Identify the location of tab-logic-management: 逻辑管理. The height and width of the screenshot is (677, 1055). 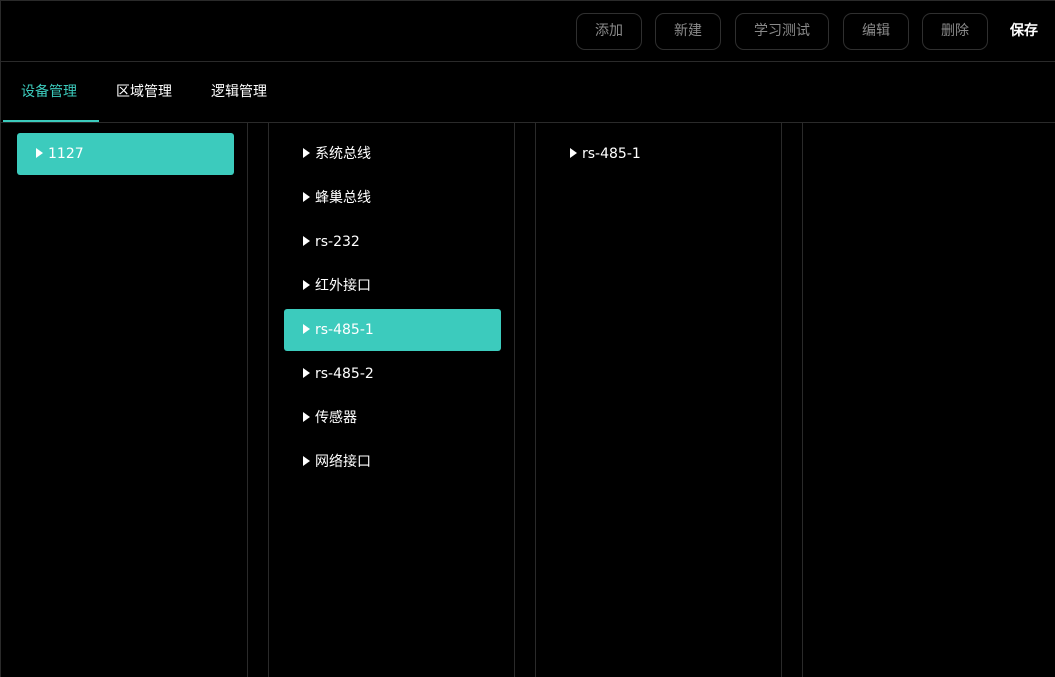
(239, 92).